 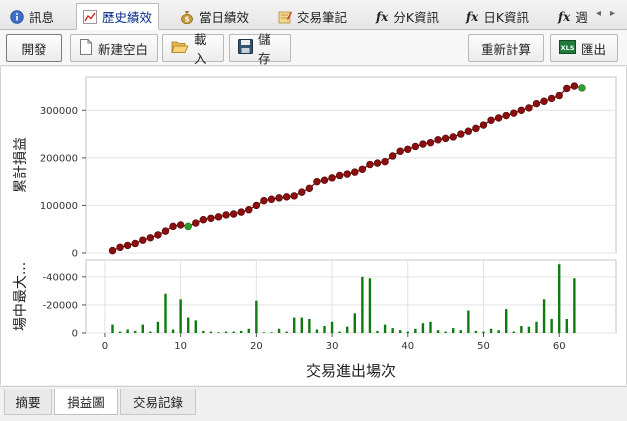 I want to click on tab-daily-performance: $ 當日績效, so click(x=214, y=16).